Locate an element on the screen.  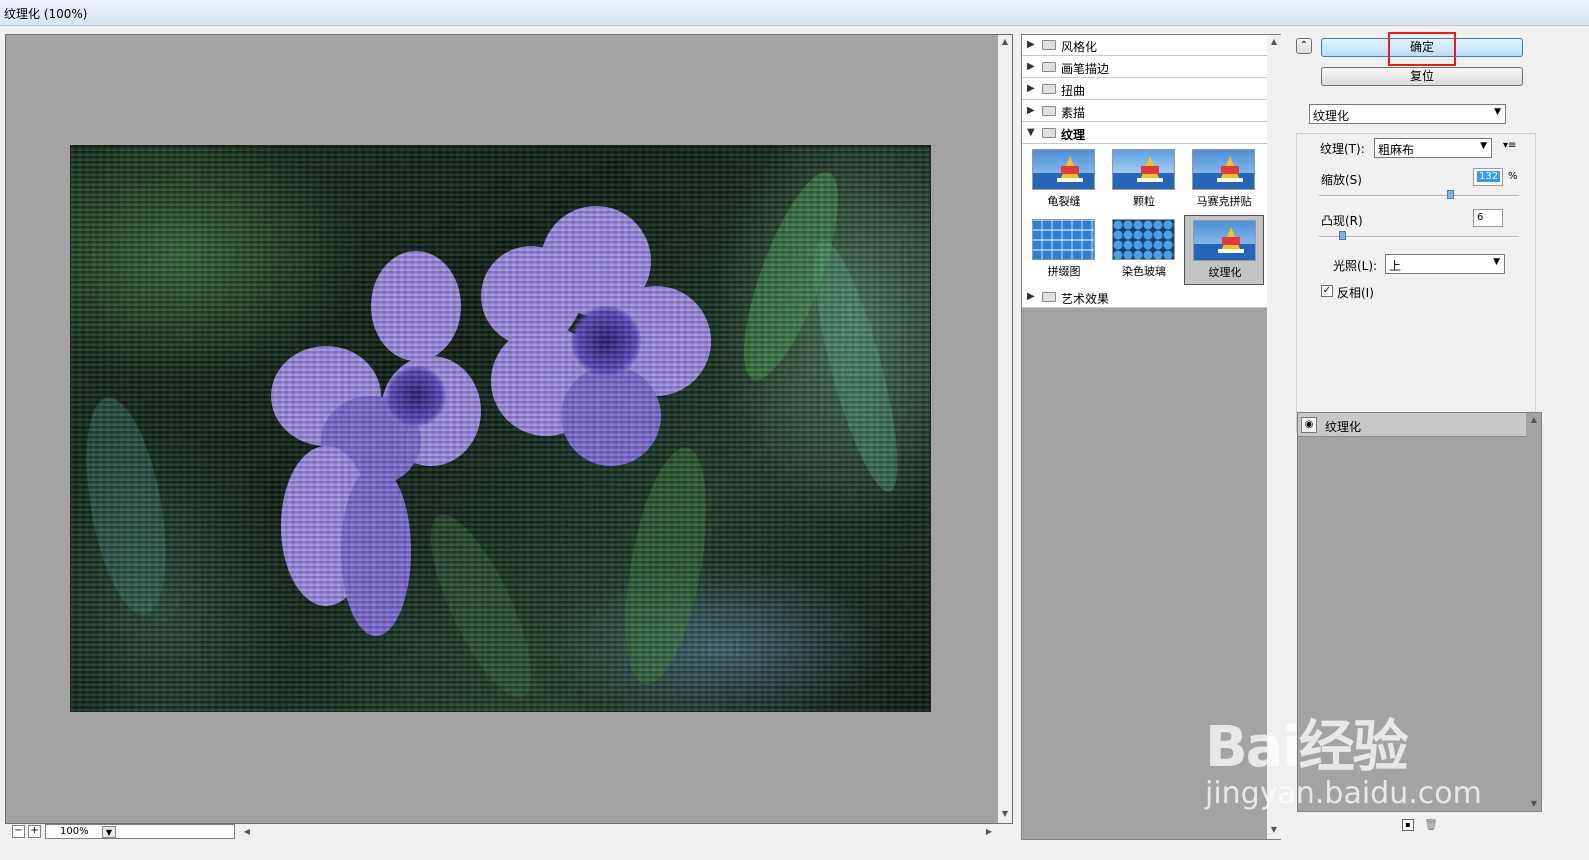
layers-vscroll: ▲ ▼ is located at coordinates (1534, 612).